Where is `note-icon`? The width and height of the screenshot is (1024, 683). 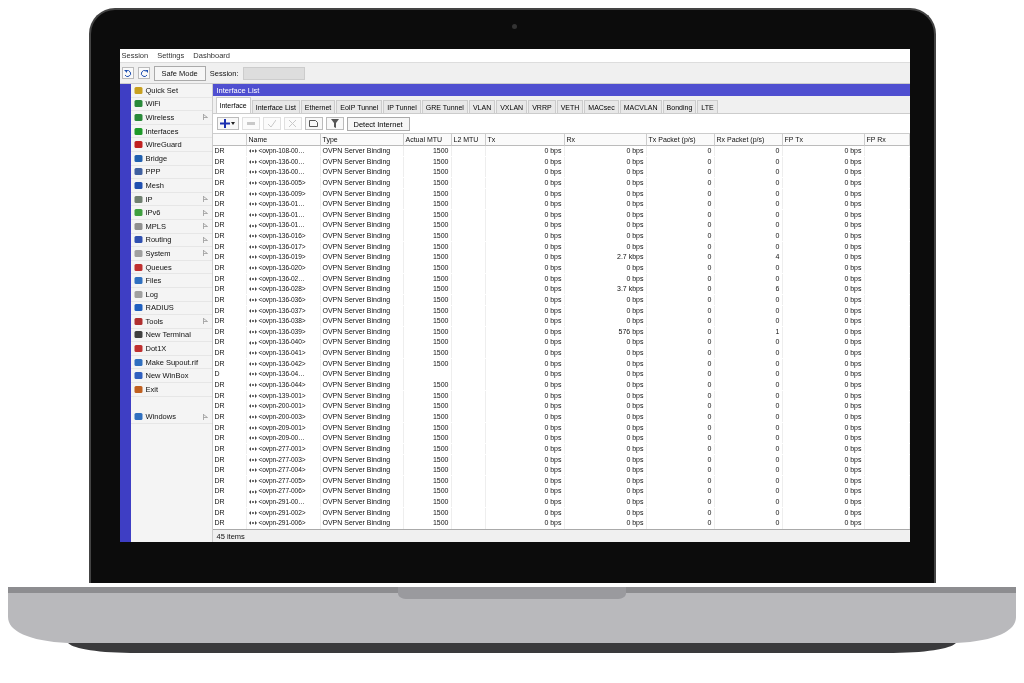
note-icon is located at coordinates (313, 123).